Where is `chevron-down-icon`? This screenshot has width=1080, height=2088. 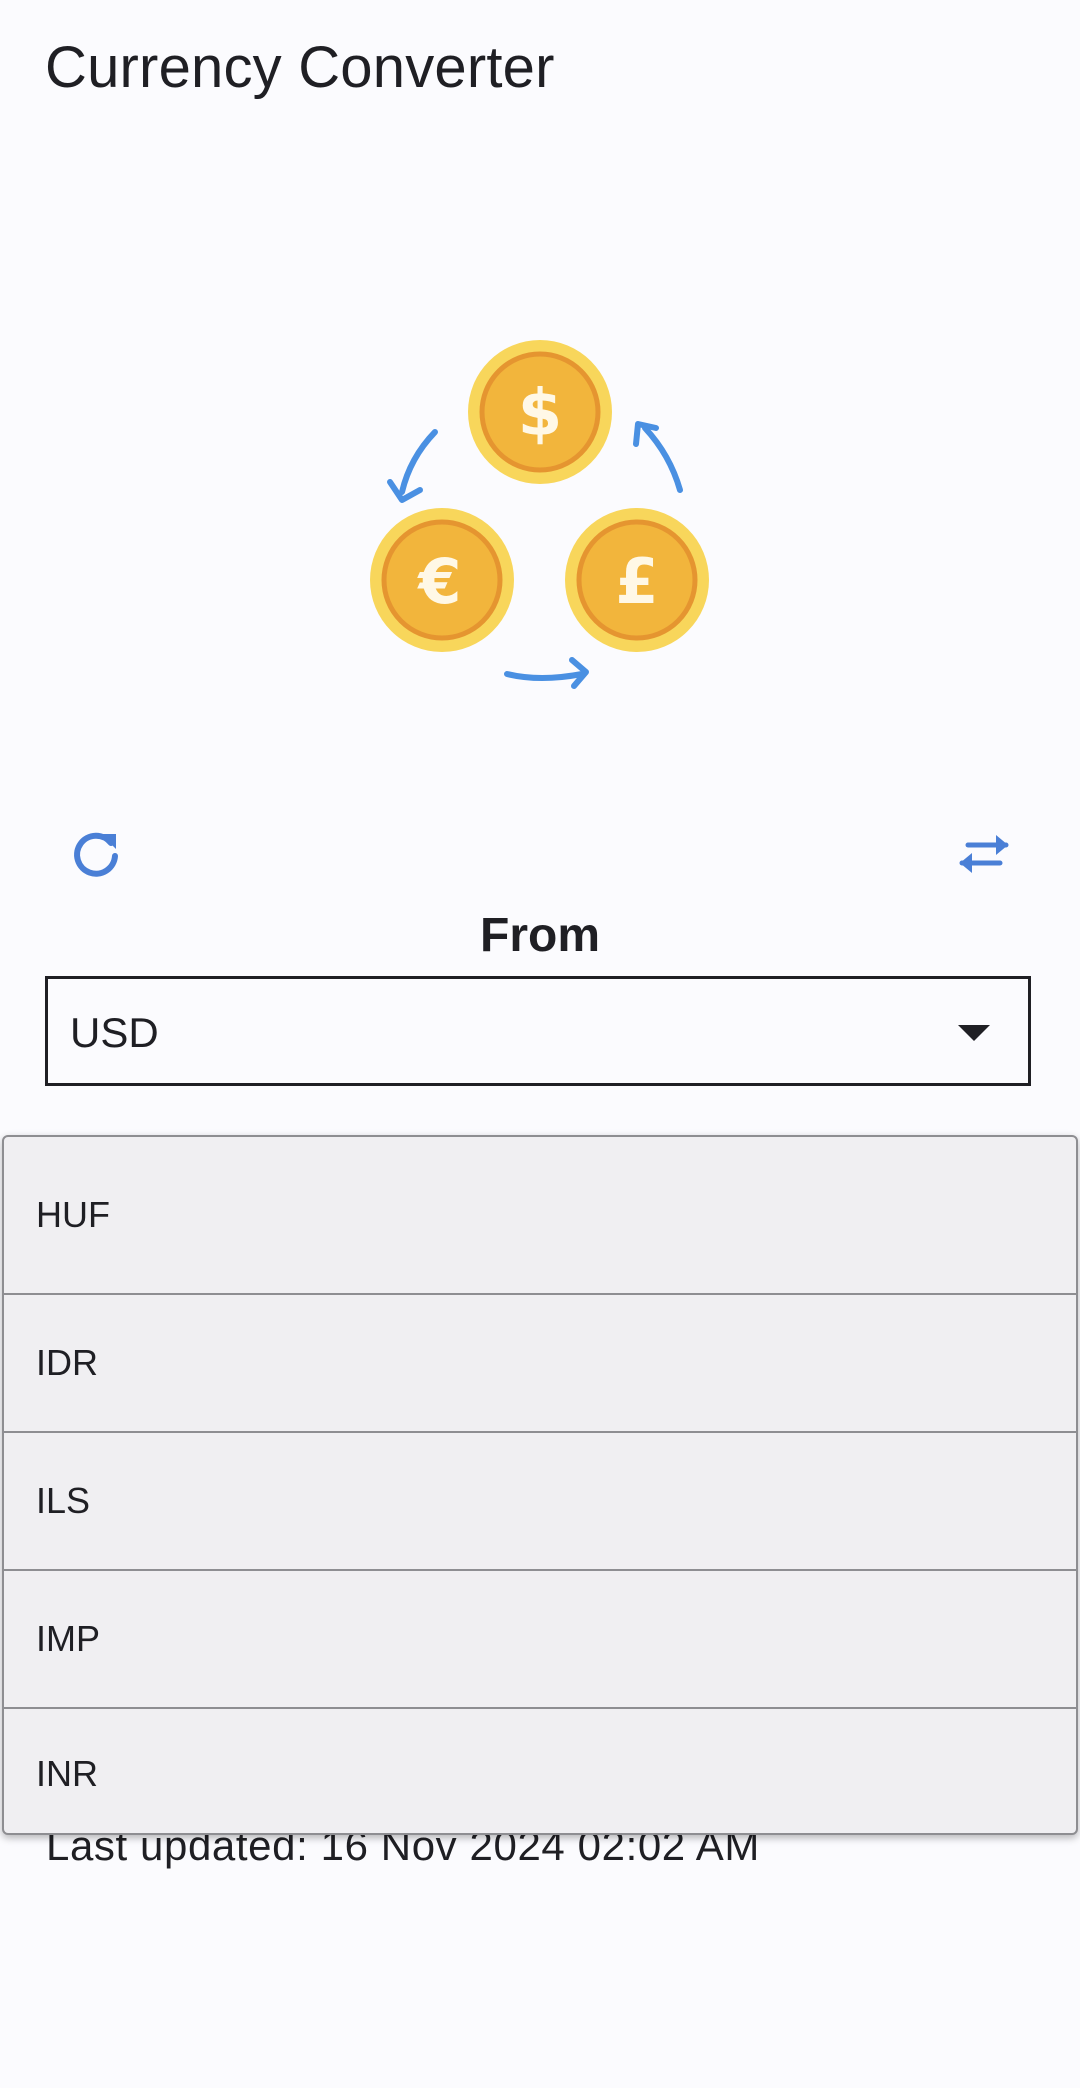 chevron-down-icon is located at coordinates (974, 1033).